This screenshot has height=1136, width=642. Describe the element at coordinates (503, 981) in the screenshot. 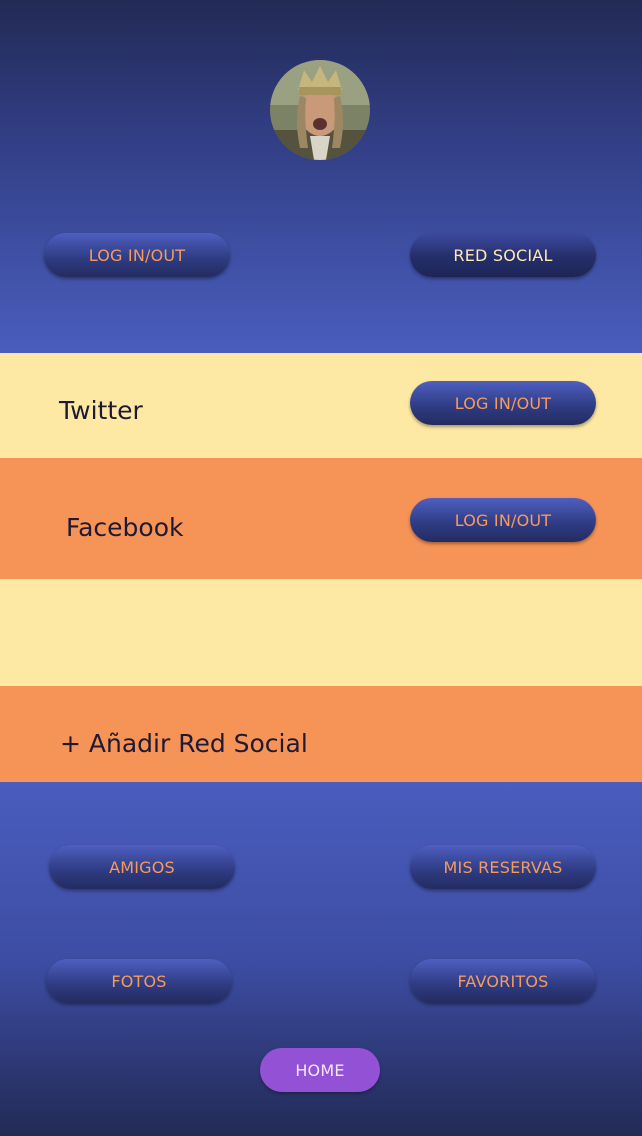

I see `favorites-button: FAVORITOS` at that location.